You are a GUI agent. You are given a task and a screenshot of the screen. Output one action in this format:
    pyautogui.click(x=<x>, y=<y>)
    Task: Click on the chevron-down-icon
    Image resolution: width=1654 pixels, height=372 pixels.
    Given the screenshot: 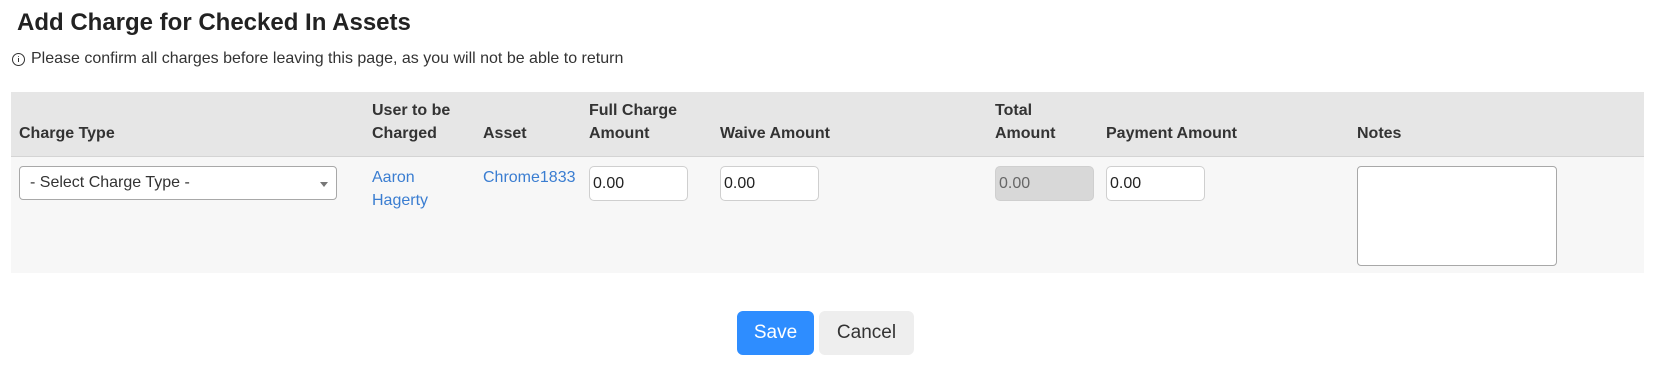 What is the action you would take?
    pyautogui.click(x=324, y=184)
    